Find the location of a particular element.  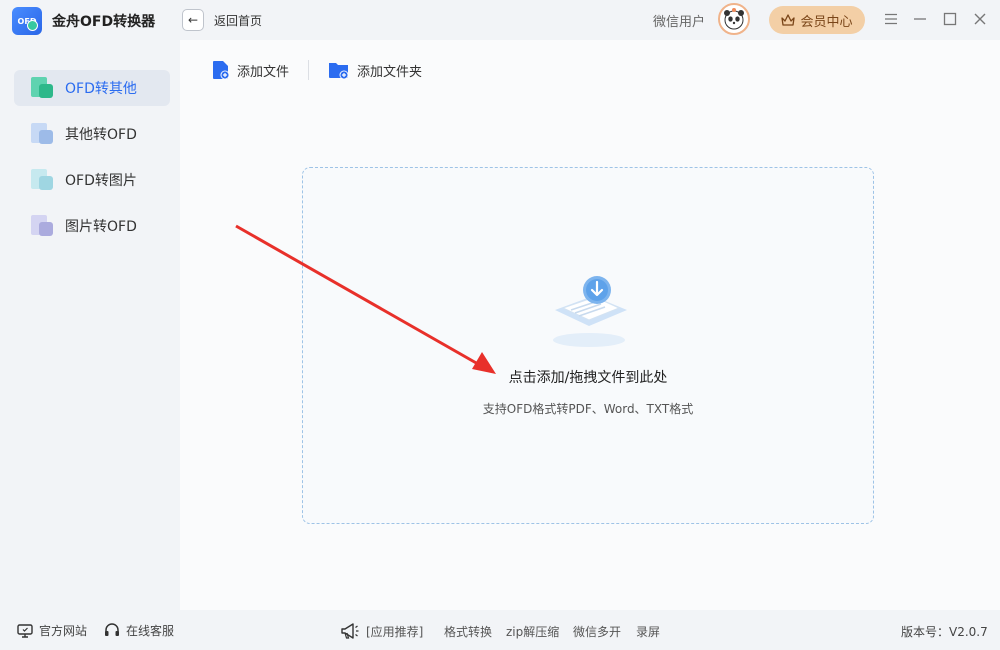

app-recommend: [应用推荐] is located at coordinates (381, 631).